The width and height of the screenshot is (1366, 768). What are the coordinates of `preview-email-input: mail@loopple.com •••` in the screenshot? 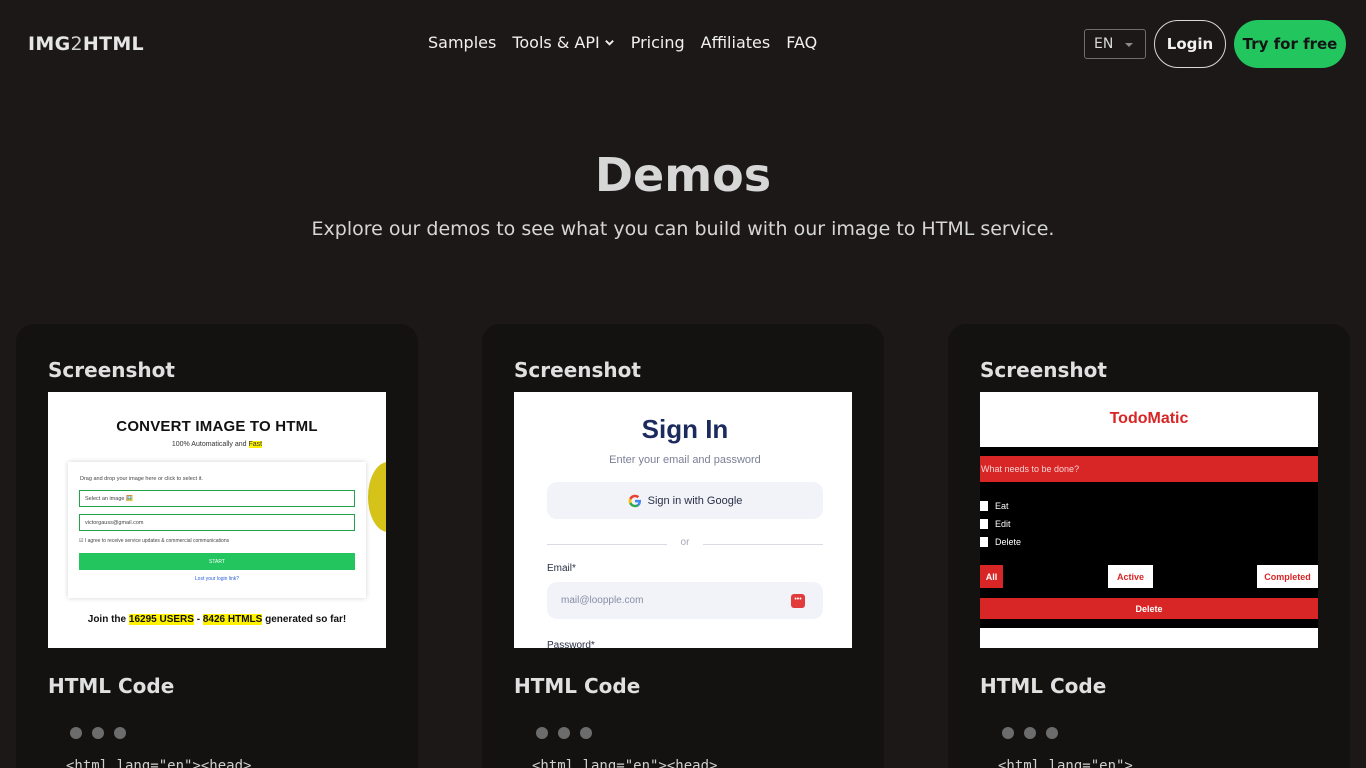 It's located at (685, 600).